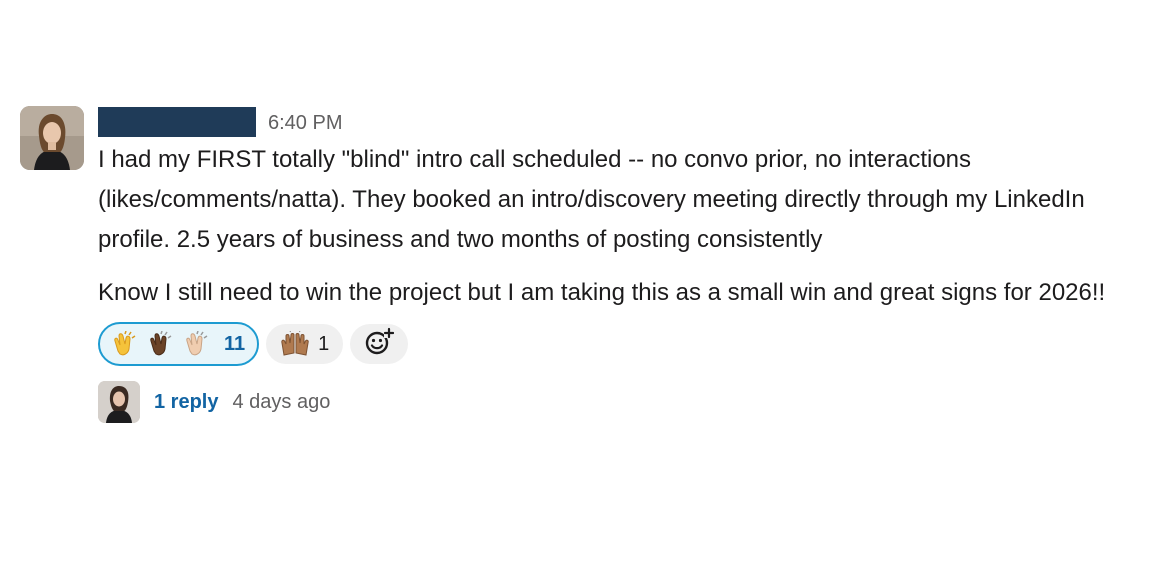 This screenshot has width=1170, height=572. I want to click on reaction-clap: 11, so click(179, 344).